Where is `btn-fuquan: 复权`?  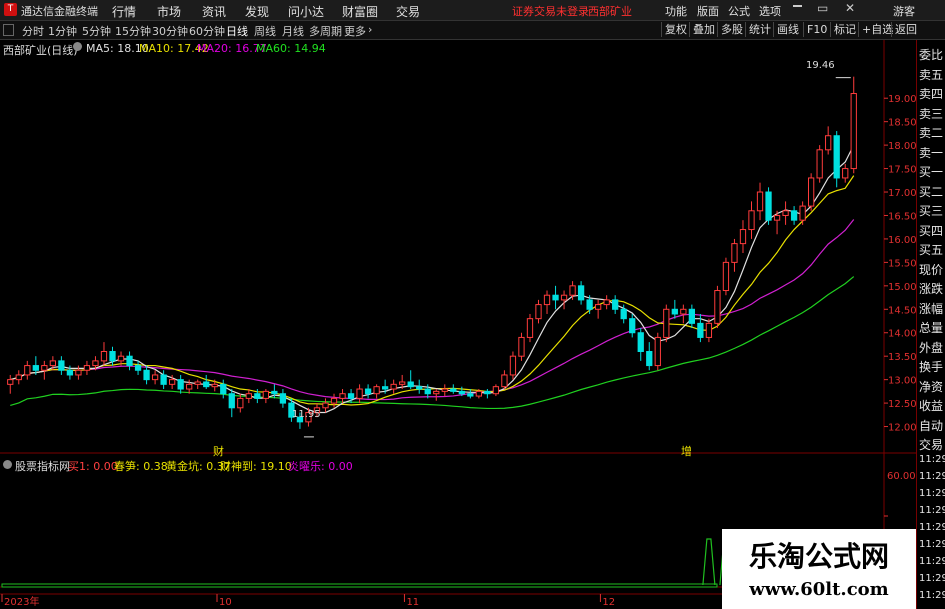 btn-fuquan: 复权 is located at coordinates (675, 29).